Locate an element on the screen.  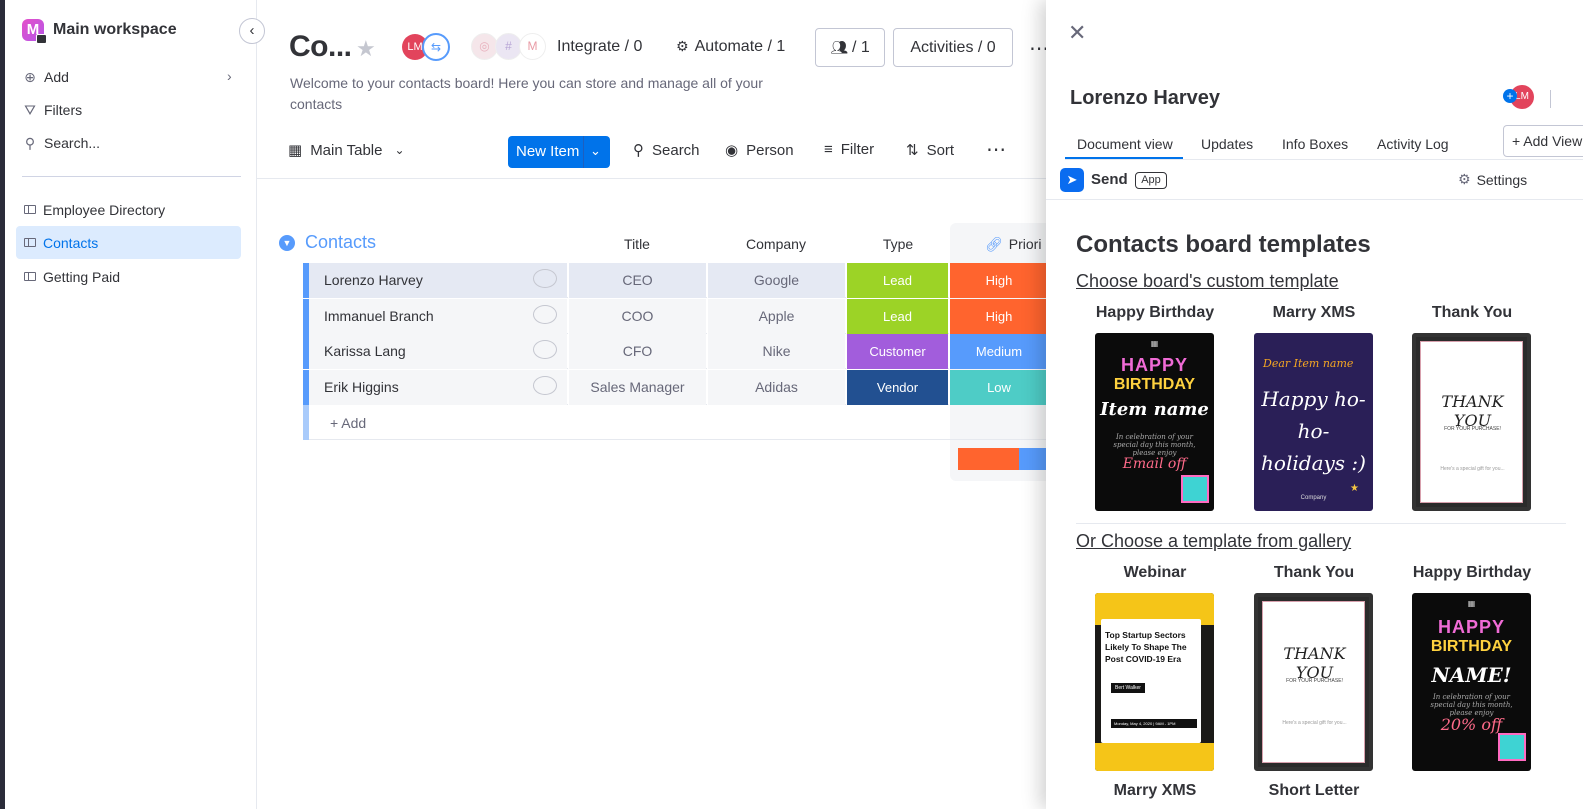
item-name-cell: Karissa Lang is located at coordinates (438, 351).